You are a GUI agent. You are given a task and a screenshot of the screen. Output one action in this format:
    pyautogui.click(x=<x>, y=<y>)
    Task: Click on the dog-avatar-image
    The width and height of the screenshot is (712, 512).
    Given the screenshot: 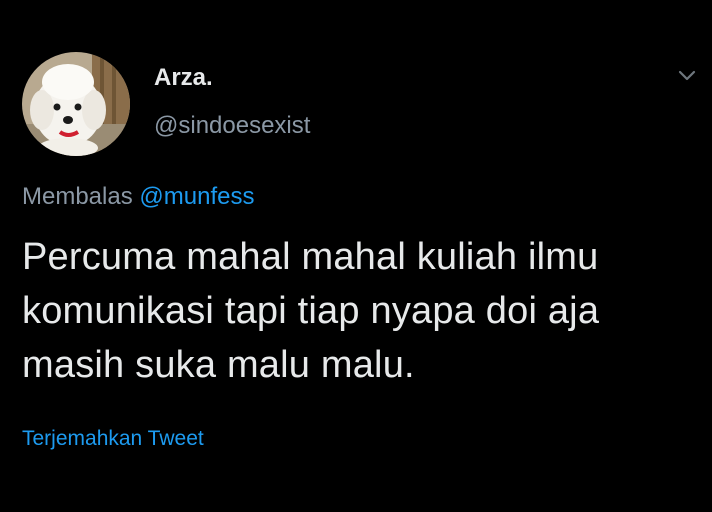 What is the action you would take?
    pyautogui.click(x=76, y=104)
    